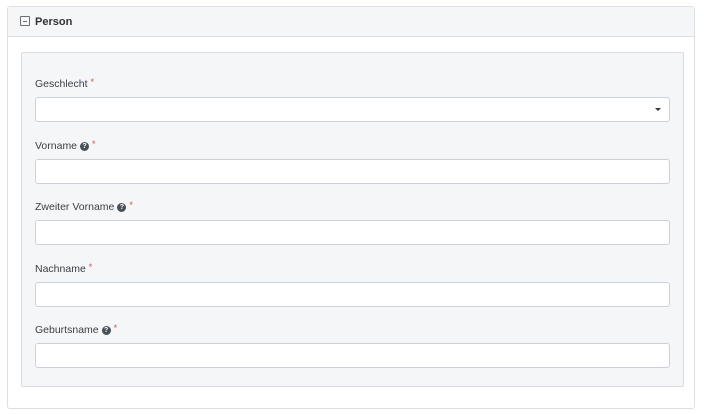 Image resolution: width=704 pixels, height=414 pixels. What do you see at coordinates (61, 84) in the screenshot?
I see `label-text: Geschlecht` at bounding box center [61, 84].